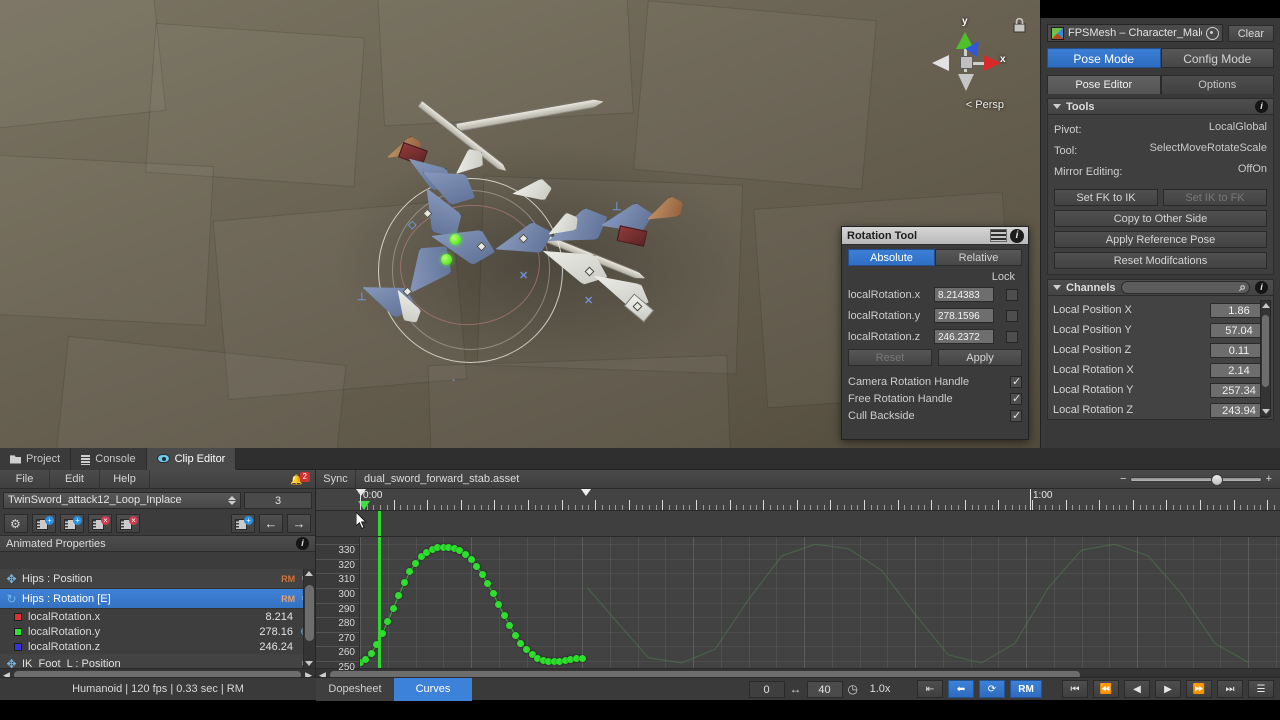  What do you see at coordinates (1160, 106) in the screenshot?
I see `tools-section-header: Tools i` at bounding box center [1160, 106].